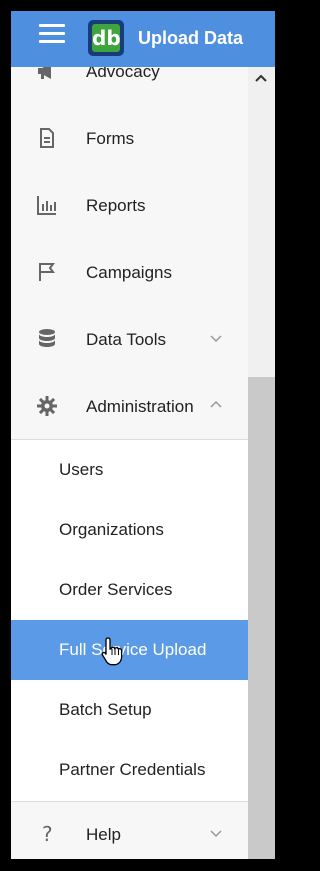 Image resolution: width=320 pixels, height=871 pixels. What do you see at coordinates (116, 205) in the screenshot?
I see `sidebar-item-label: Reports` at bounding box center [116, 205].